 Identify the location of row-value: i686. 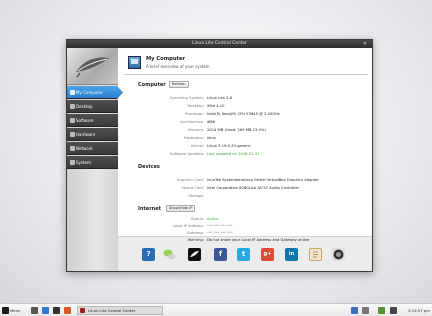
(211, 122).